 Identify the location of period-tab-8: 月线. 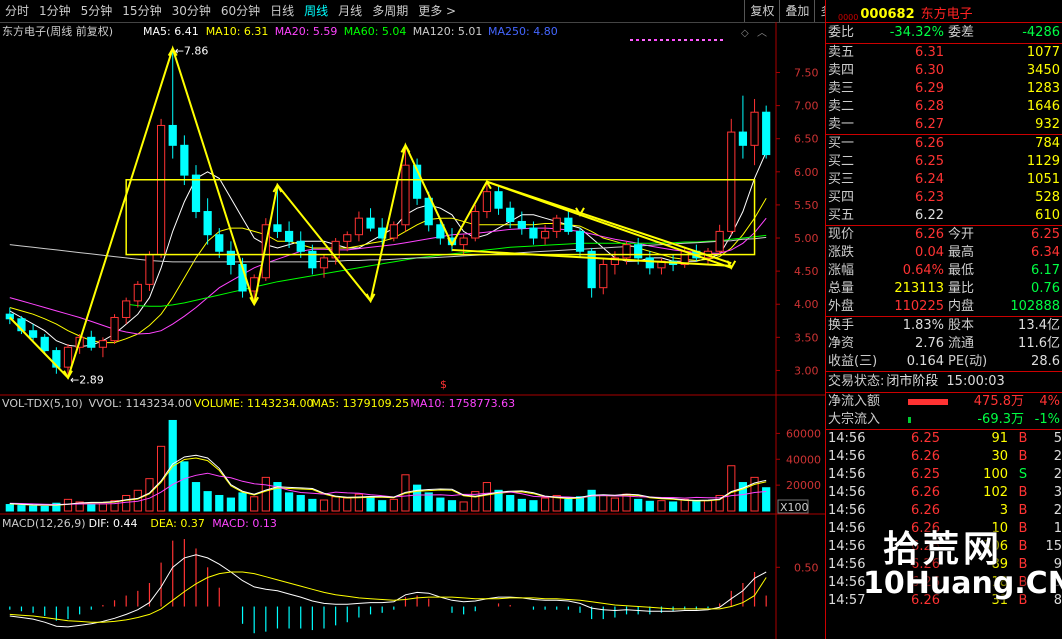
(350, 11).